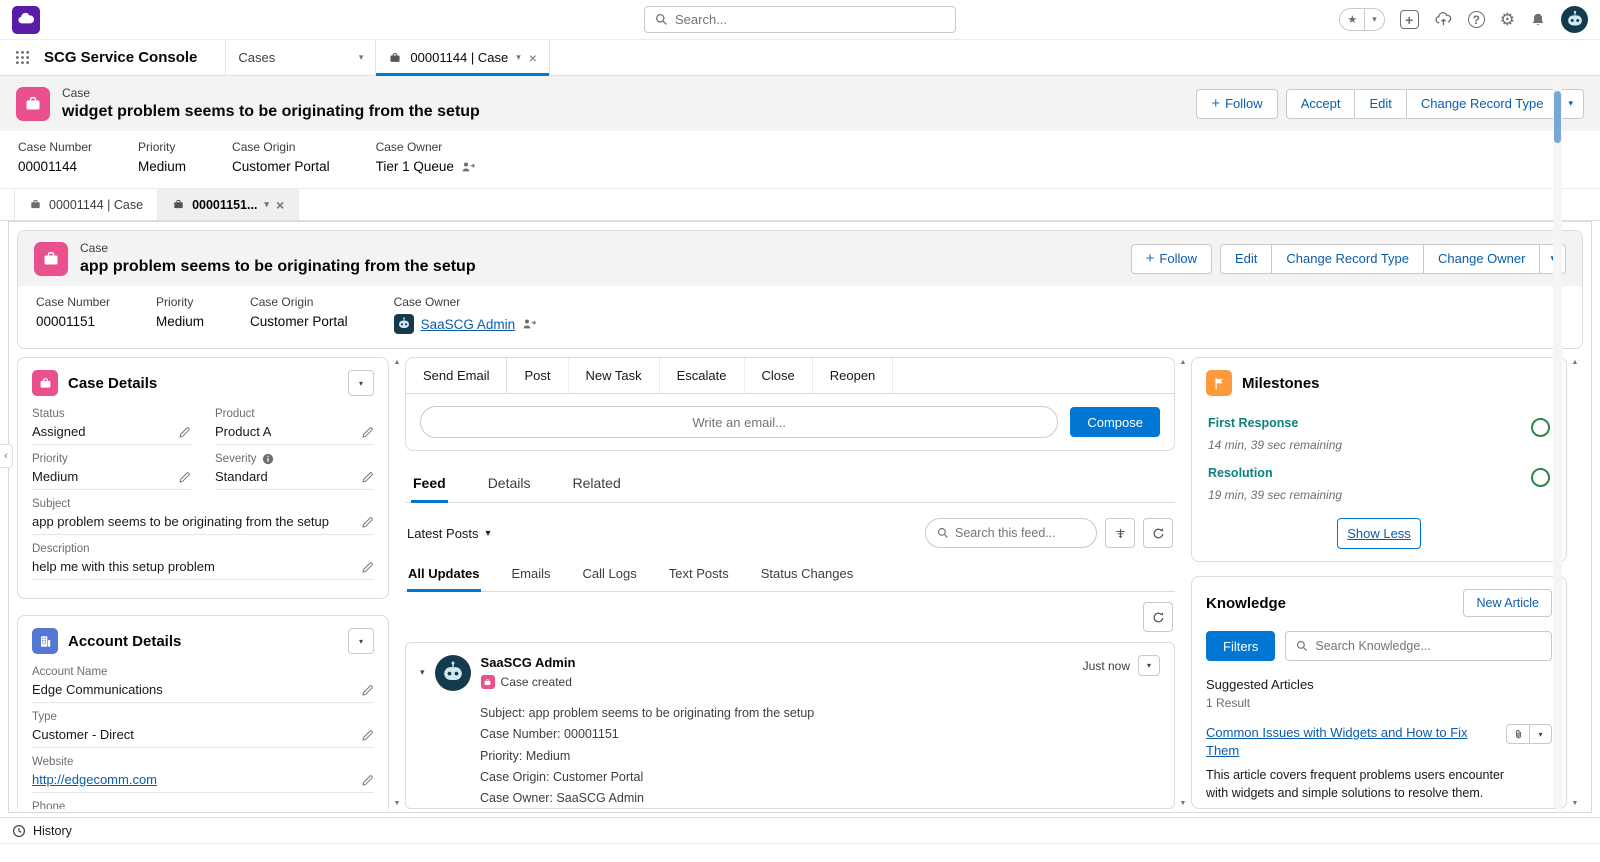  What do you see at coordinates (1575, 583) in the screenshot?
I see `right-column-scrollbar: ▲ ▼` at bounding box center [1575, 583].